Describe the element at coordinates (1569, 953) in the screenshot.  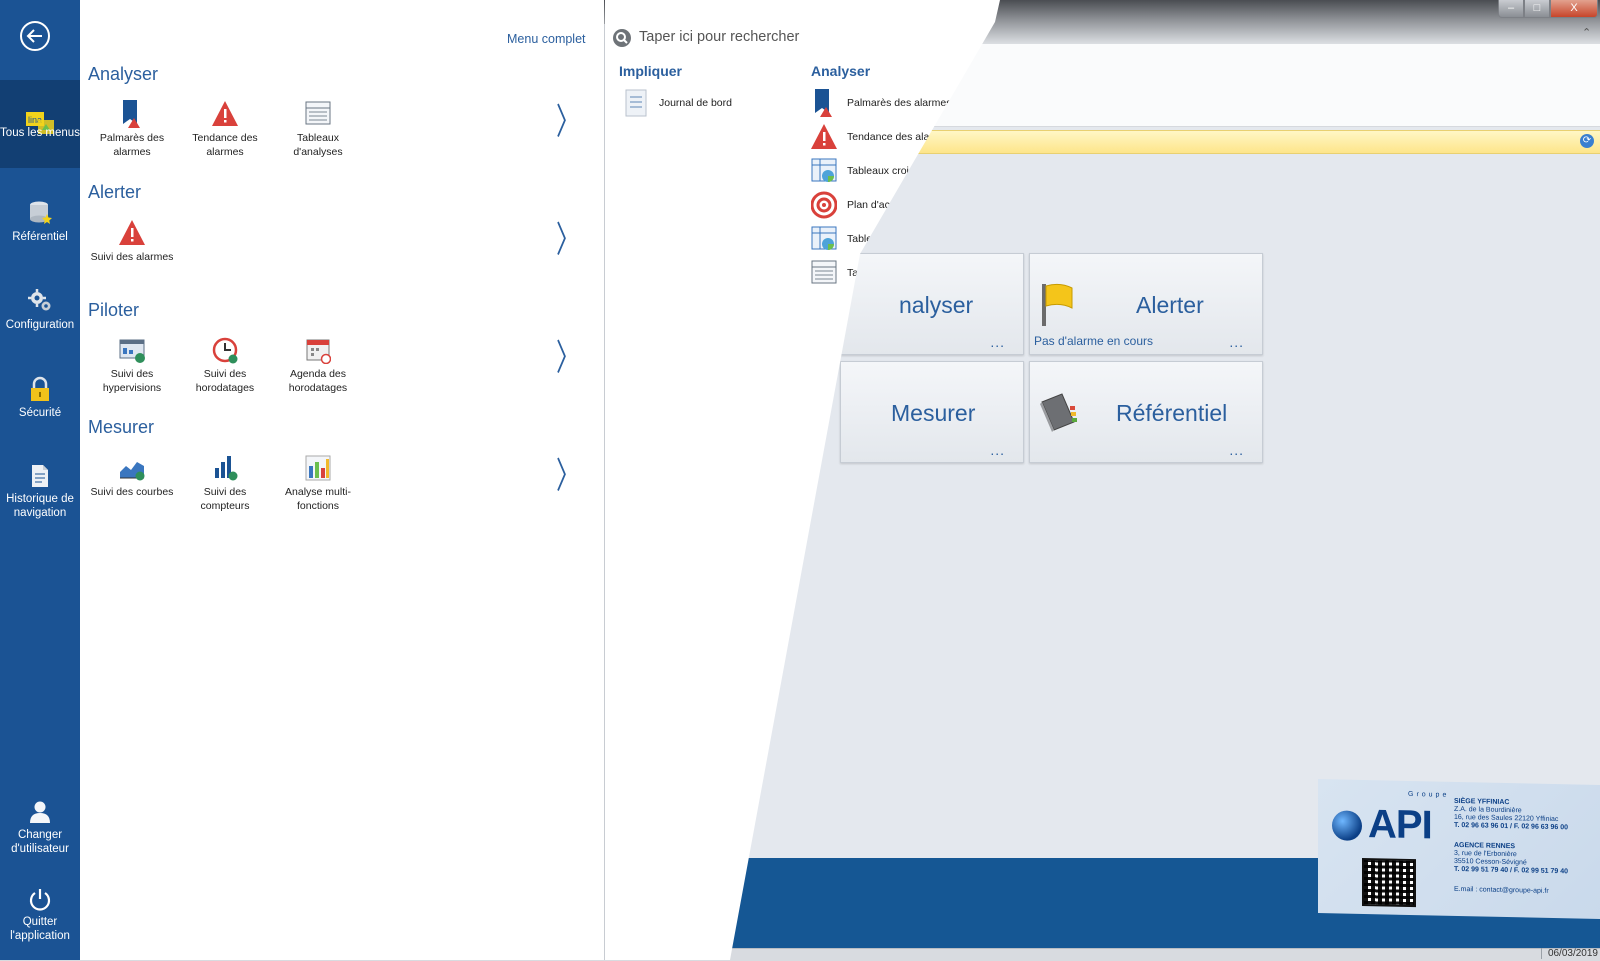
I see `status-date: 06/03/2019` at that location.